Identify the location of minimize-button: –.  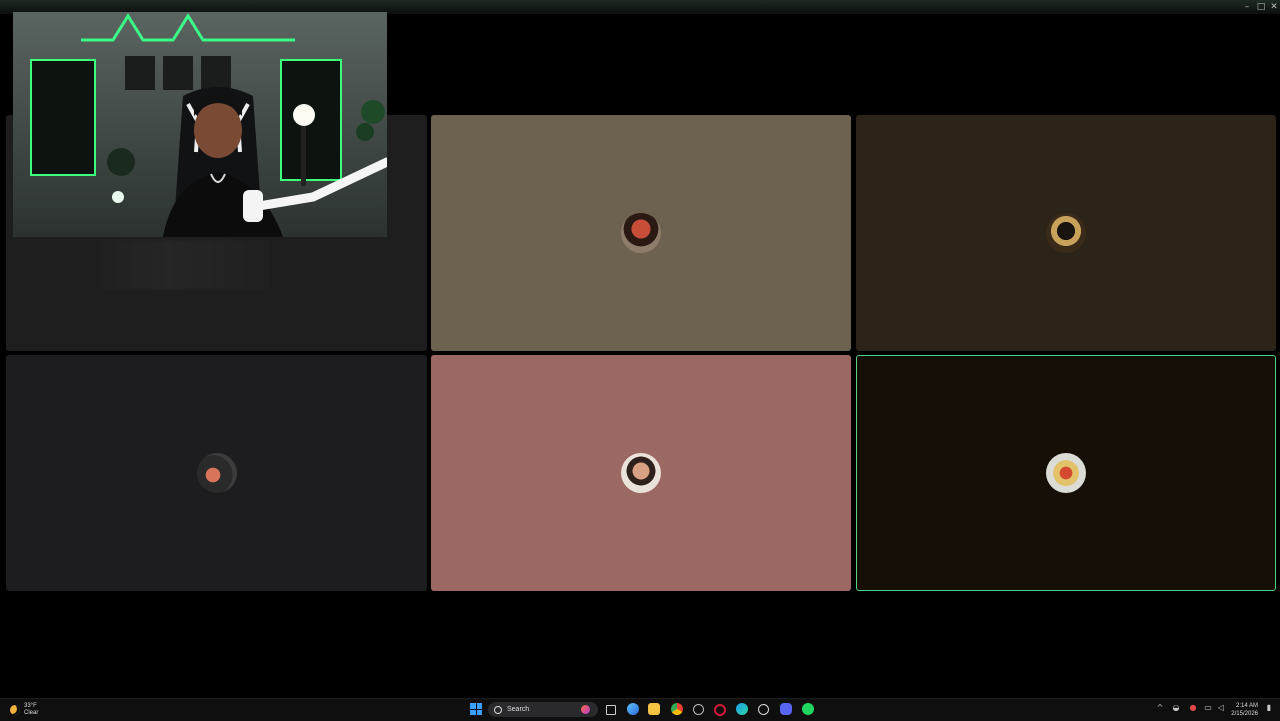
(1247, 7).